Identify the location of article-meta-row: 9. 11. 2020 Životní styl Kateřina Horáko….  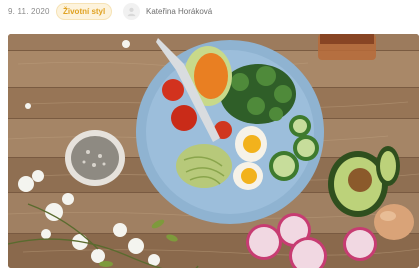
(209, 13).